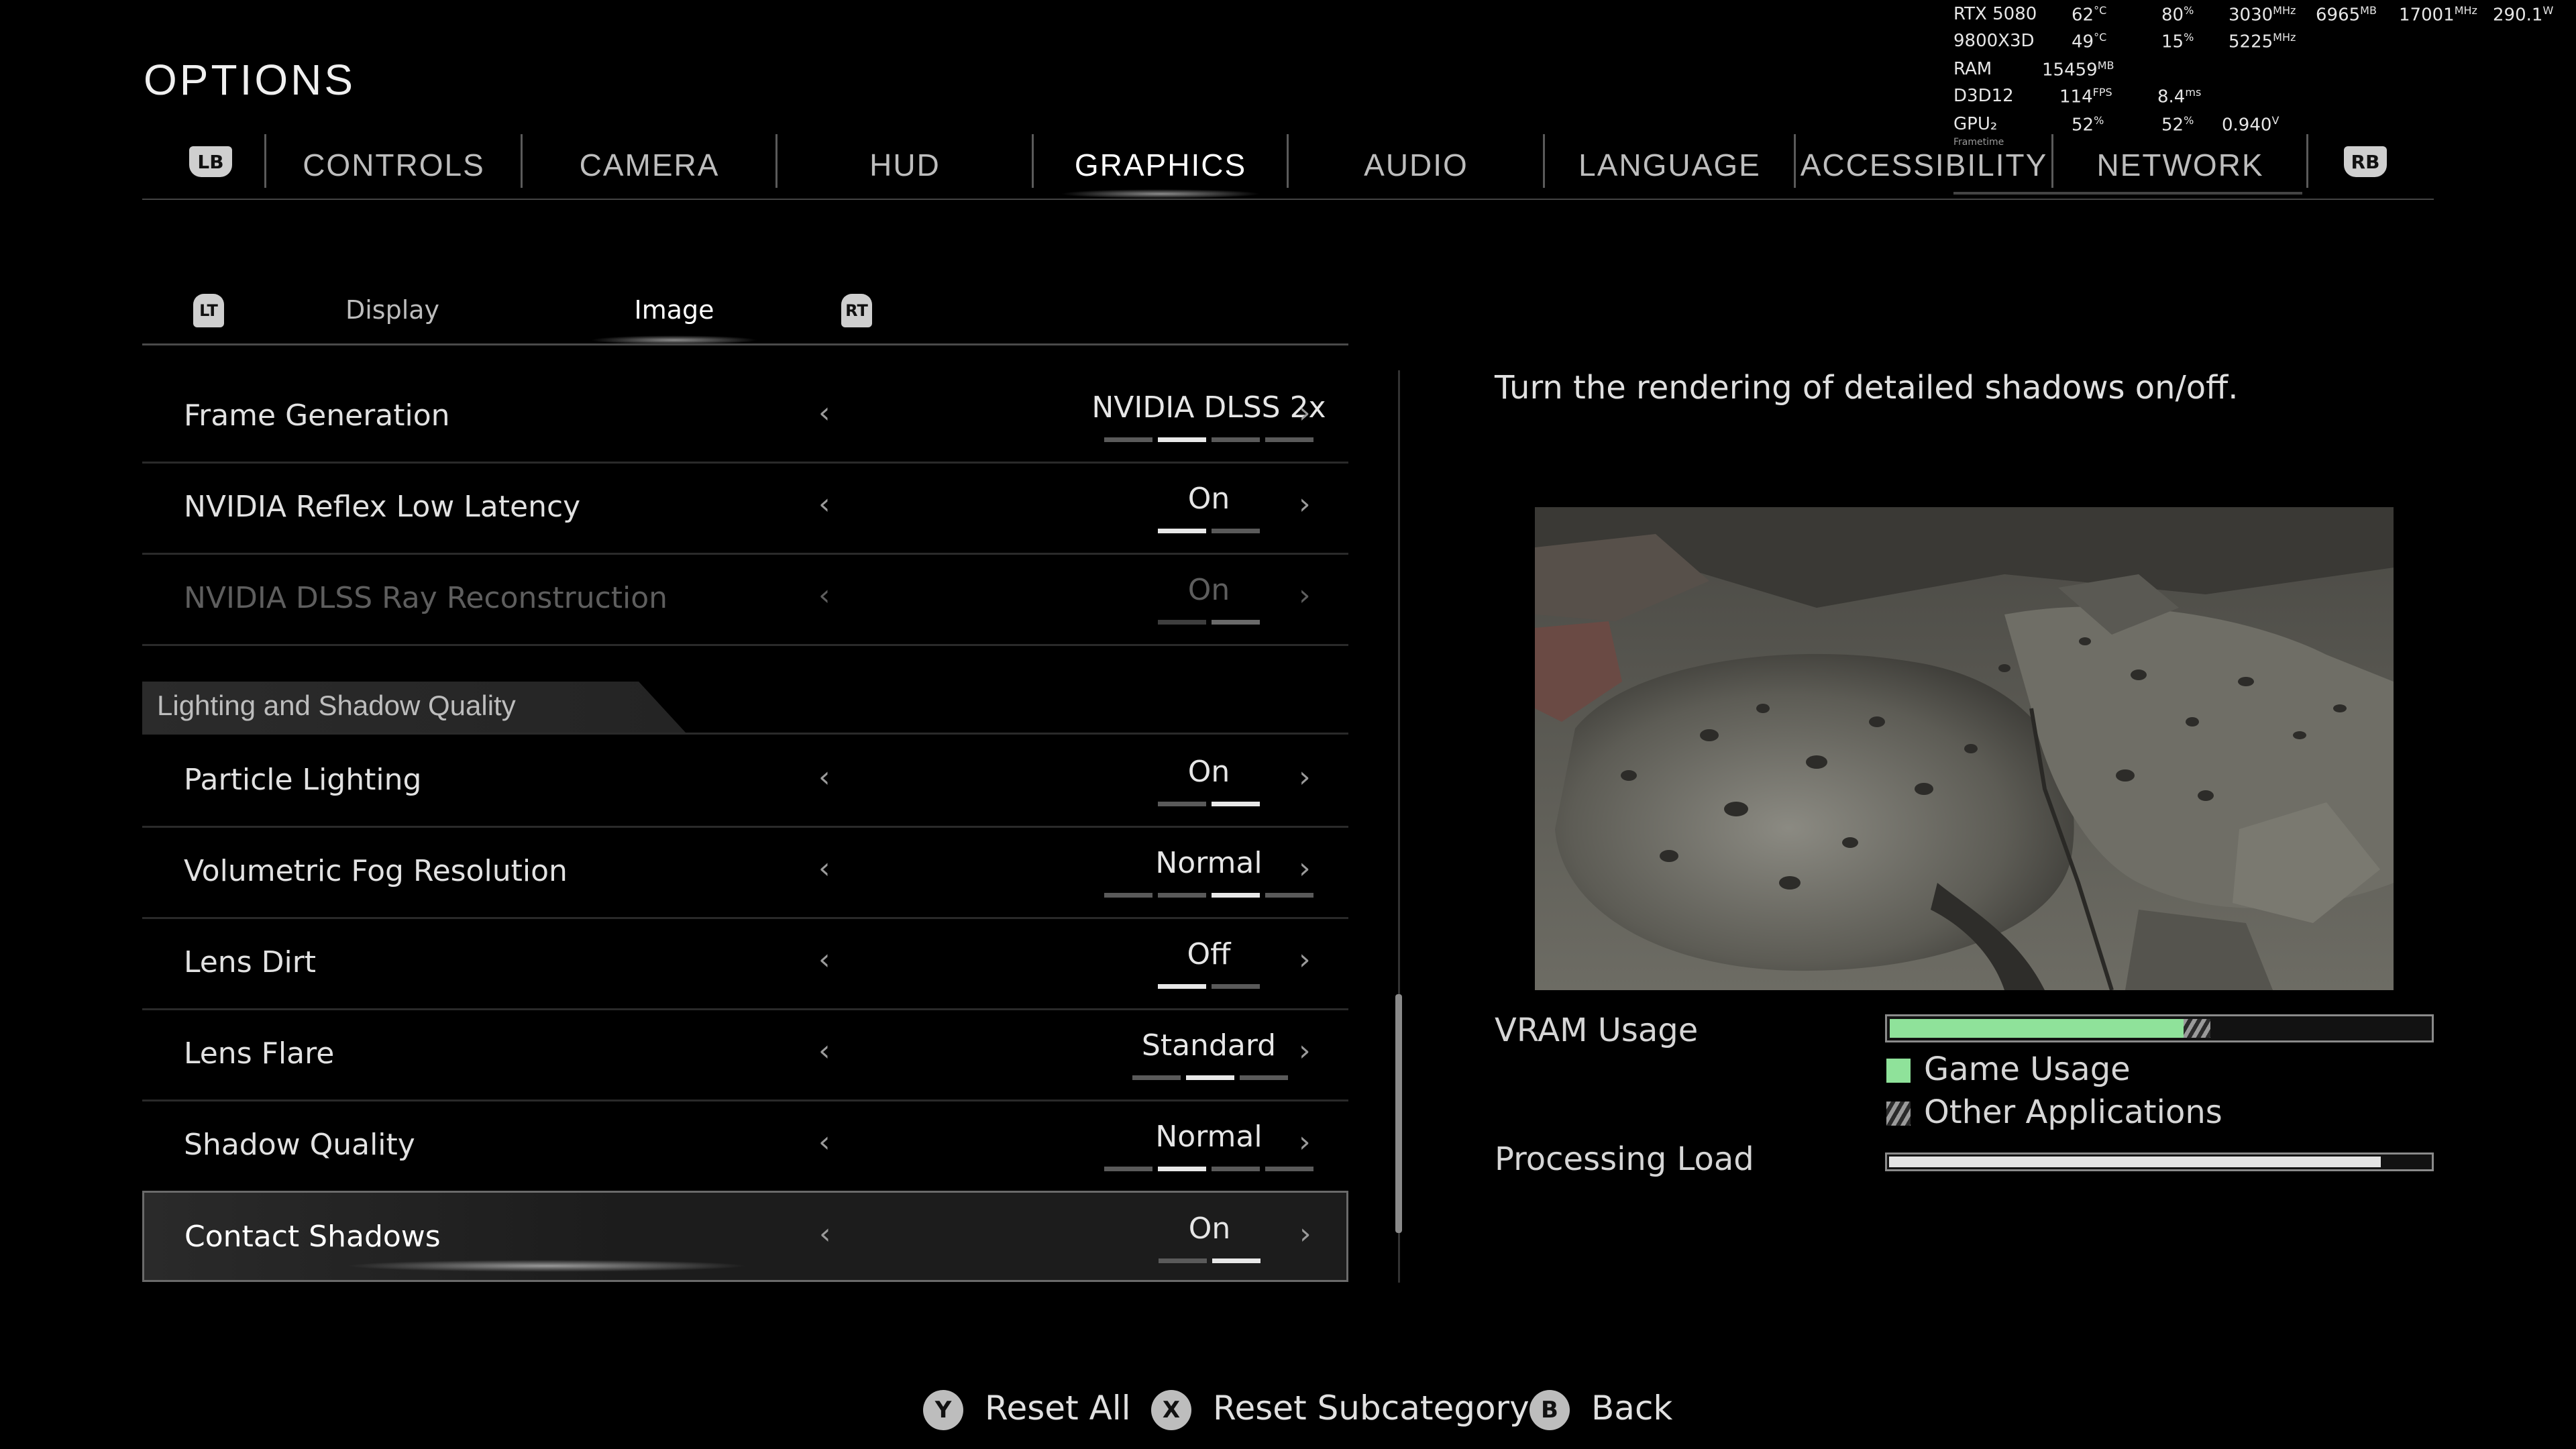 Image resolution: width=2576 pixels, height=1449 pixels. Describe the element at coordinates (2180, 165) in the screenshot. I see `tab-network: NETWORK` at that location.